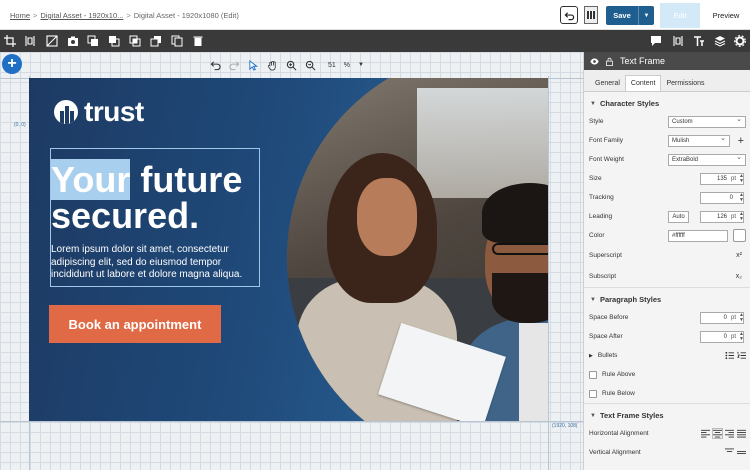 Image resolution: width=750 pixels, height=470 pixels. Describe the element at coordinates (215, 65) in the screenshot. I see `undo-icon` at that location.